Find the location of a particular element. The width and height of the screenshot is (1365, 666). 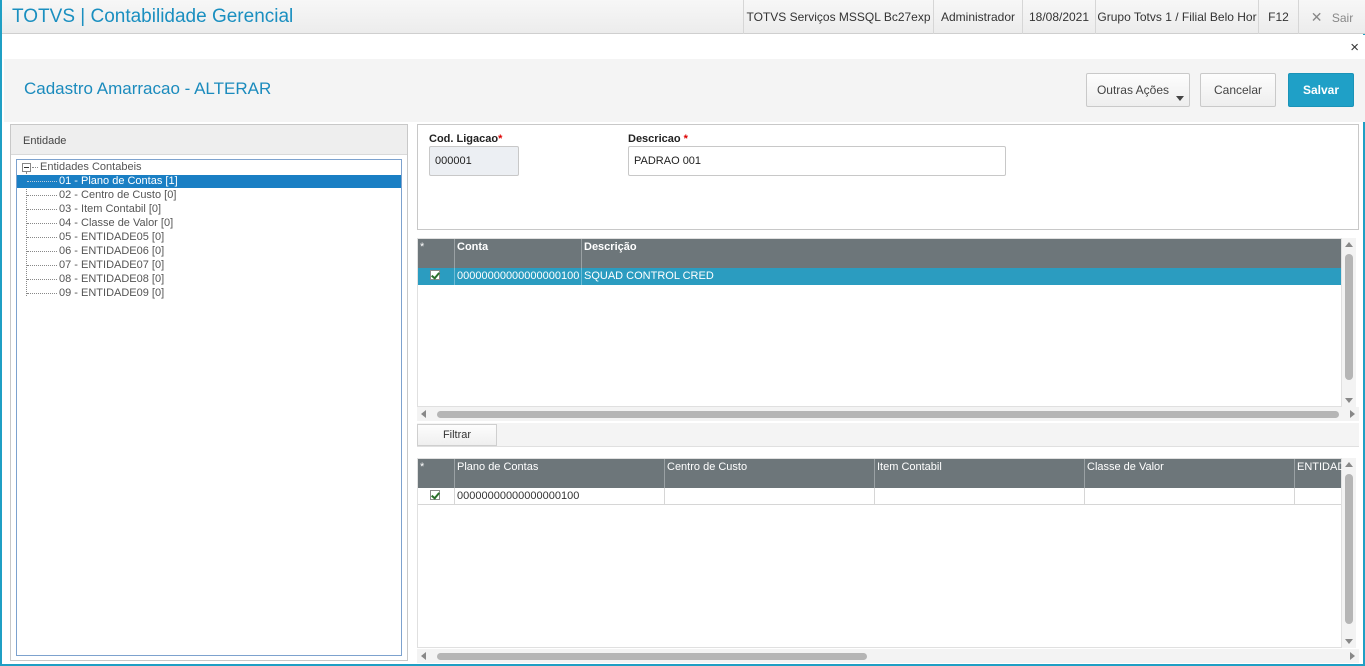

tree-item-label: 02 - Centro de Custo [0] is located at coordinates (118, 195).